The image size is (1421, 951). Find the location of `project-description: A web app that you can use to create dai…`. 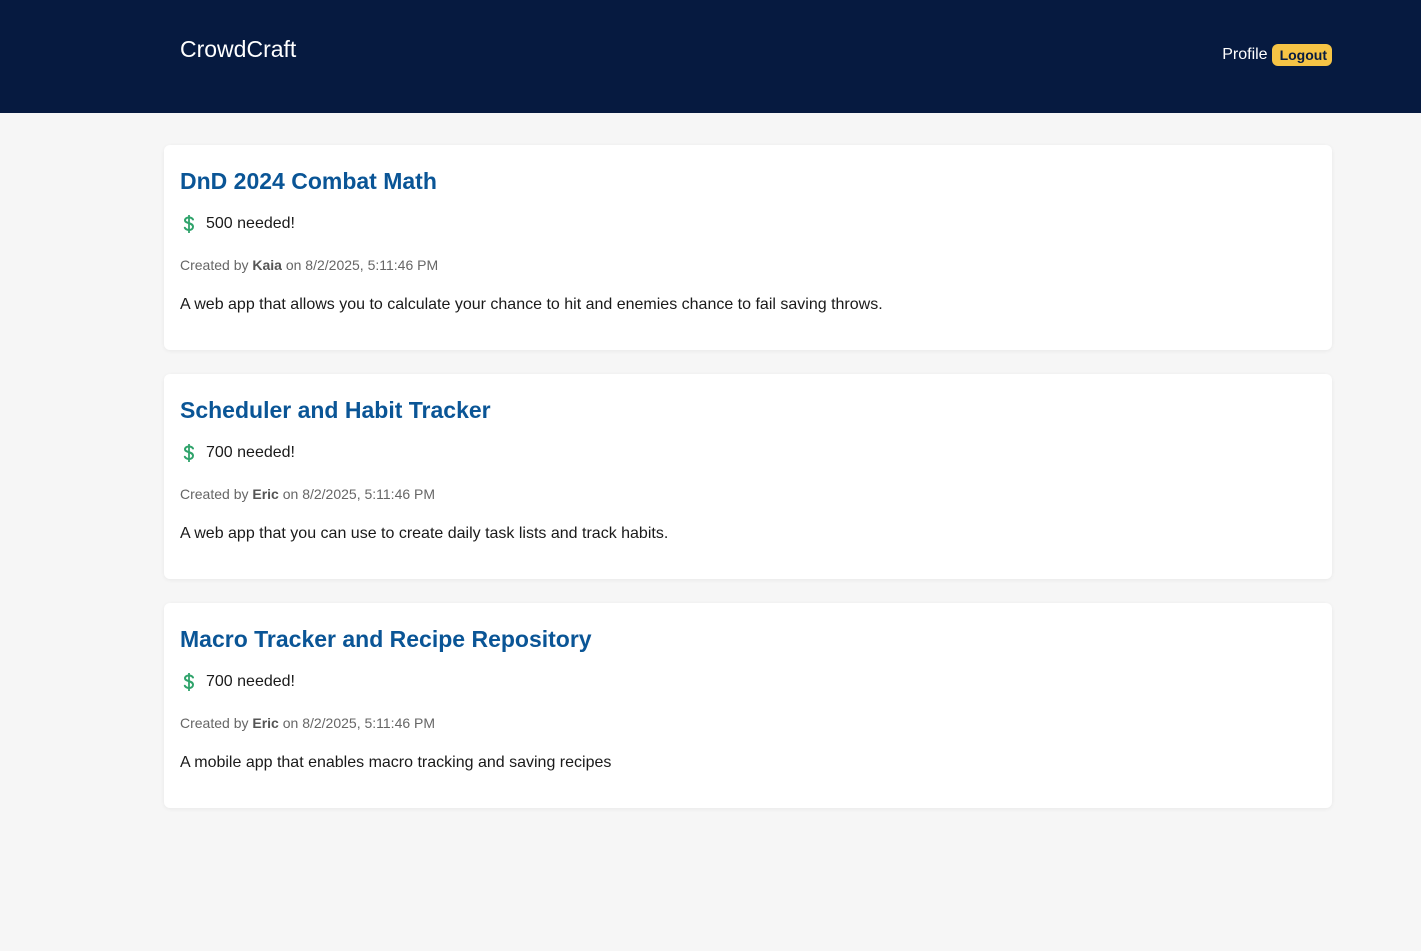

project-description: A web app that you can use to create dai… is located at coordinates (424, 533).